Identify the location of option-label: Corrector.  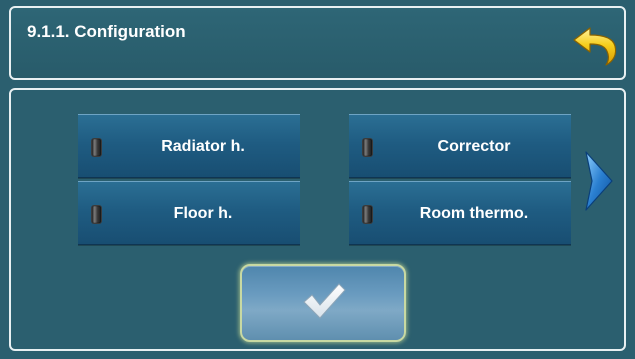
(474, 146).